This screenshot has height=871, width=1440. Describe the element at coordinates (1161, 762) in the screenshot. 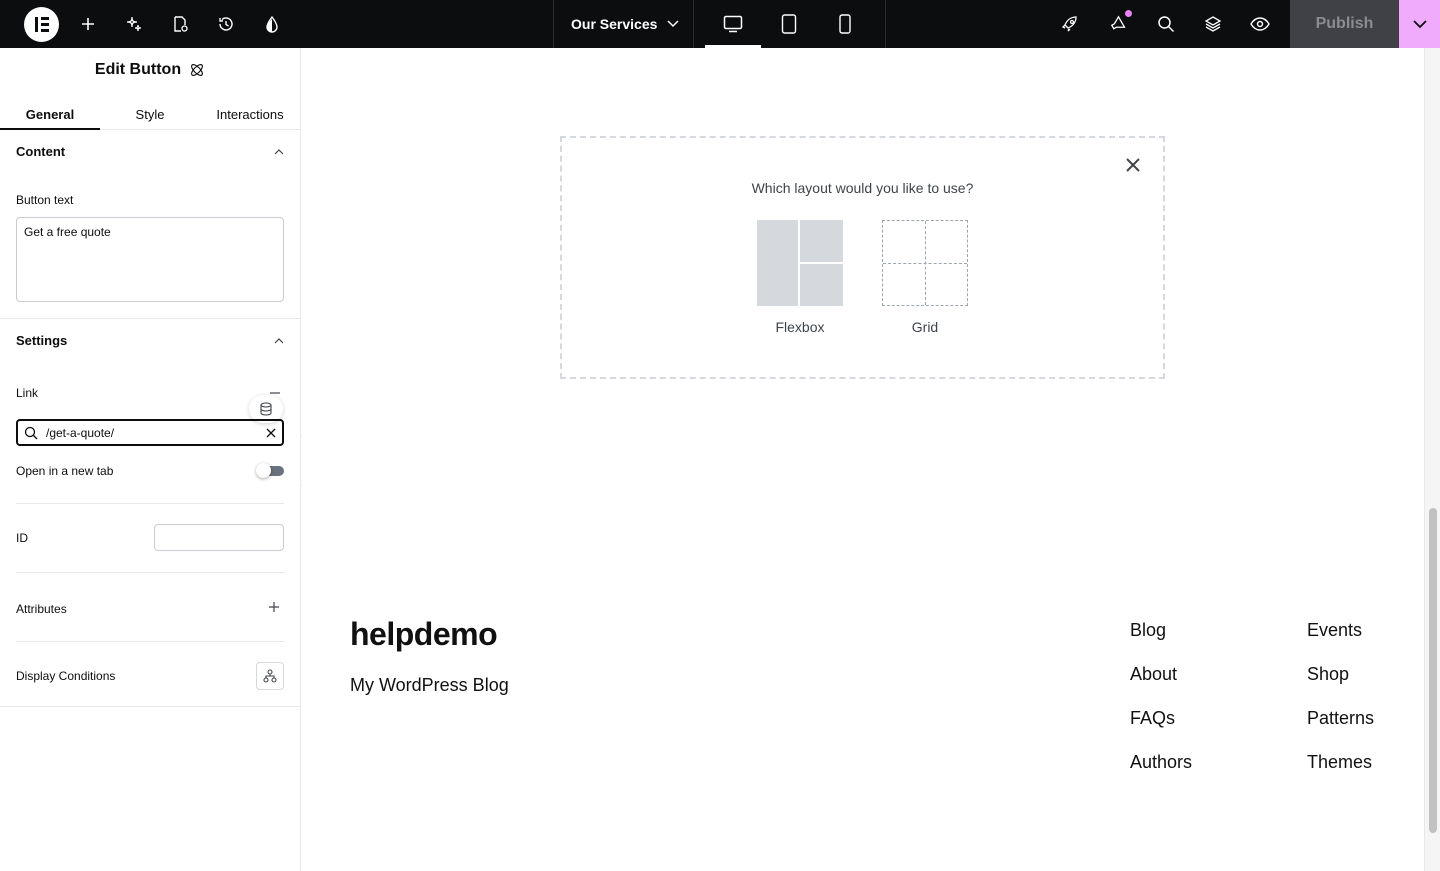

I see `footer-link-authors: Authors` at that location.